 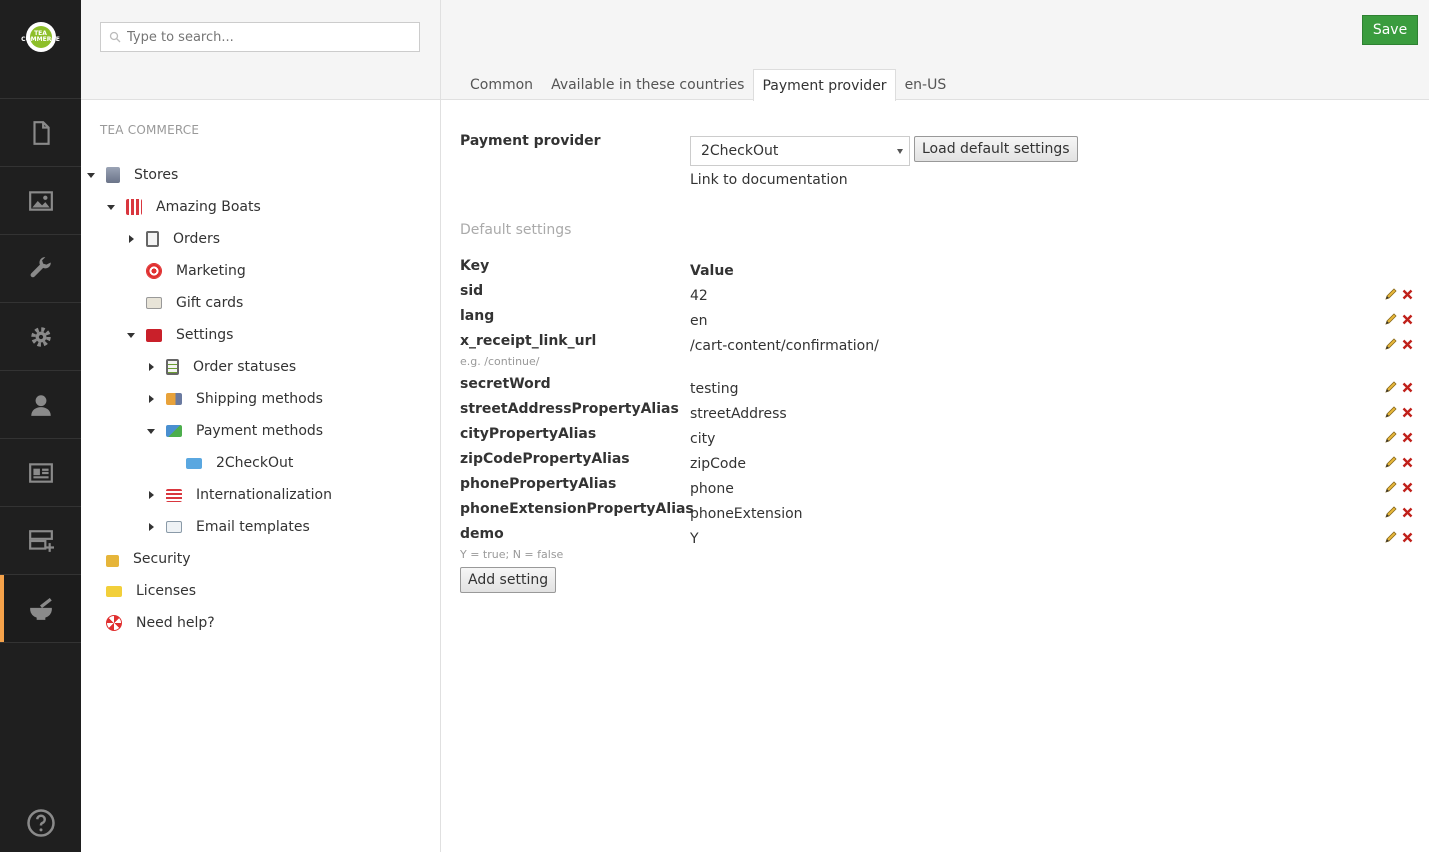 What do you see at coordinates (138, 559) in the screenshot?
I see `tree-item-security: Security` at bounding box center [138, 559].